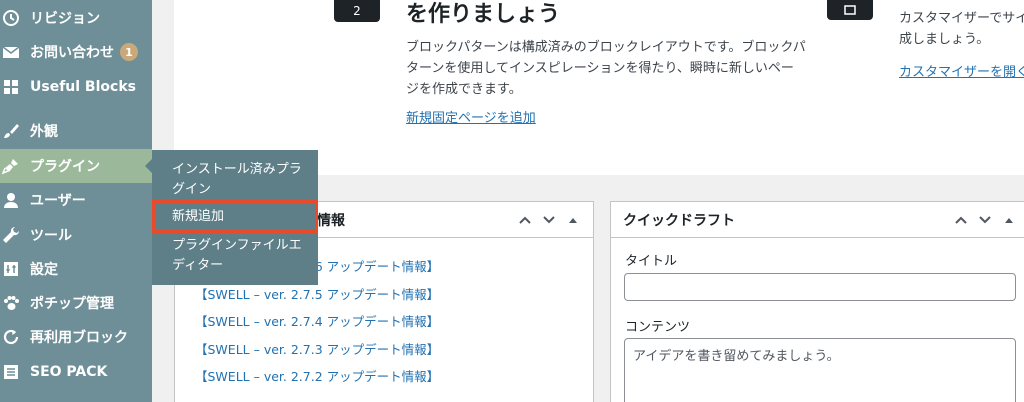 This screenshot has height=402, width=1024. Describe the element at coordinates (65, 167) in the screenshot. I see `sidebar-item-label: プラグイン` at that location.